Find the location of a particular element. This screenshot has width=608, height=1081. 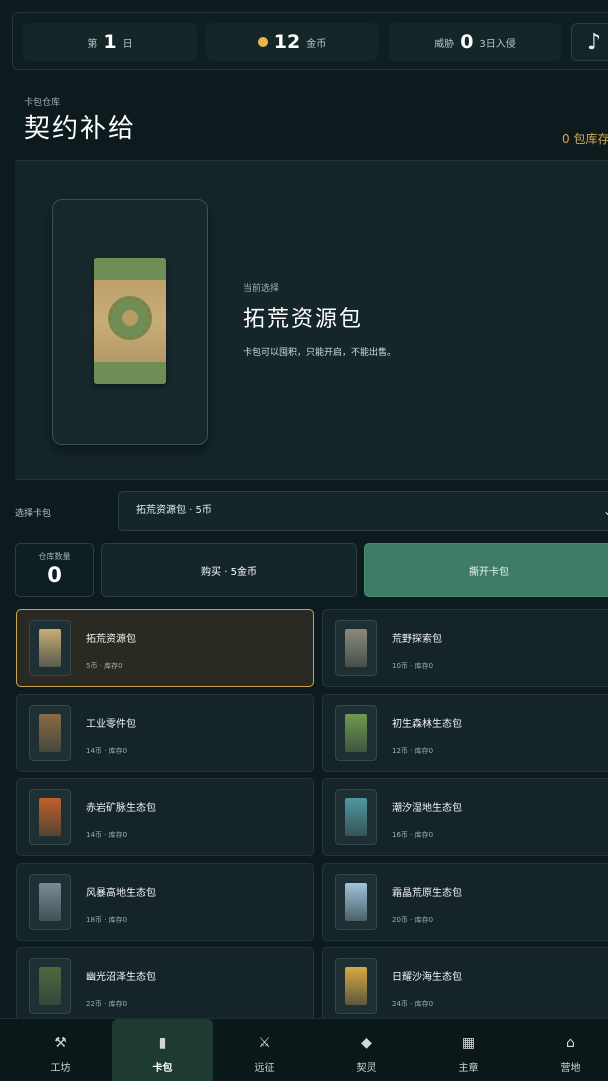

music-toggle-button: ♪ is located at coordinates (589, 42).